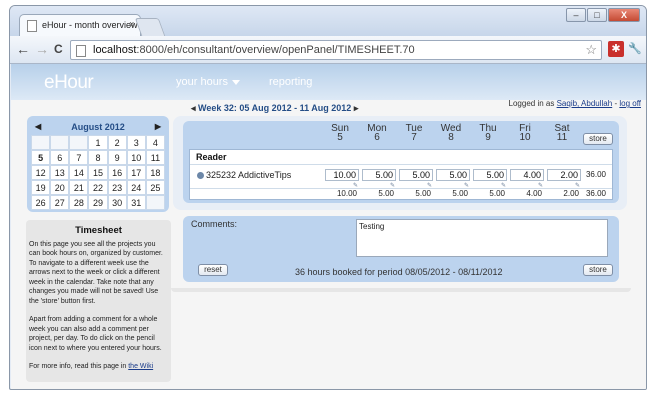  Describe the element at coordinates (497, 193) in the screenshot. I see `day-total-thu: 5.00` at that location.